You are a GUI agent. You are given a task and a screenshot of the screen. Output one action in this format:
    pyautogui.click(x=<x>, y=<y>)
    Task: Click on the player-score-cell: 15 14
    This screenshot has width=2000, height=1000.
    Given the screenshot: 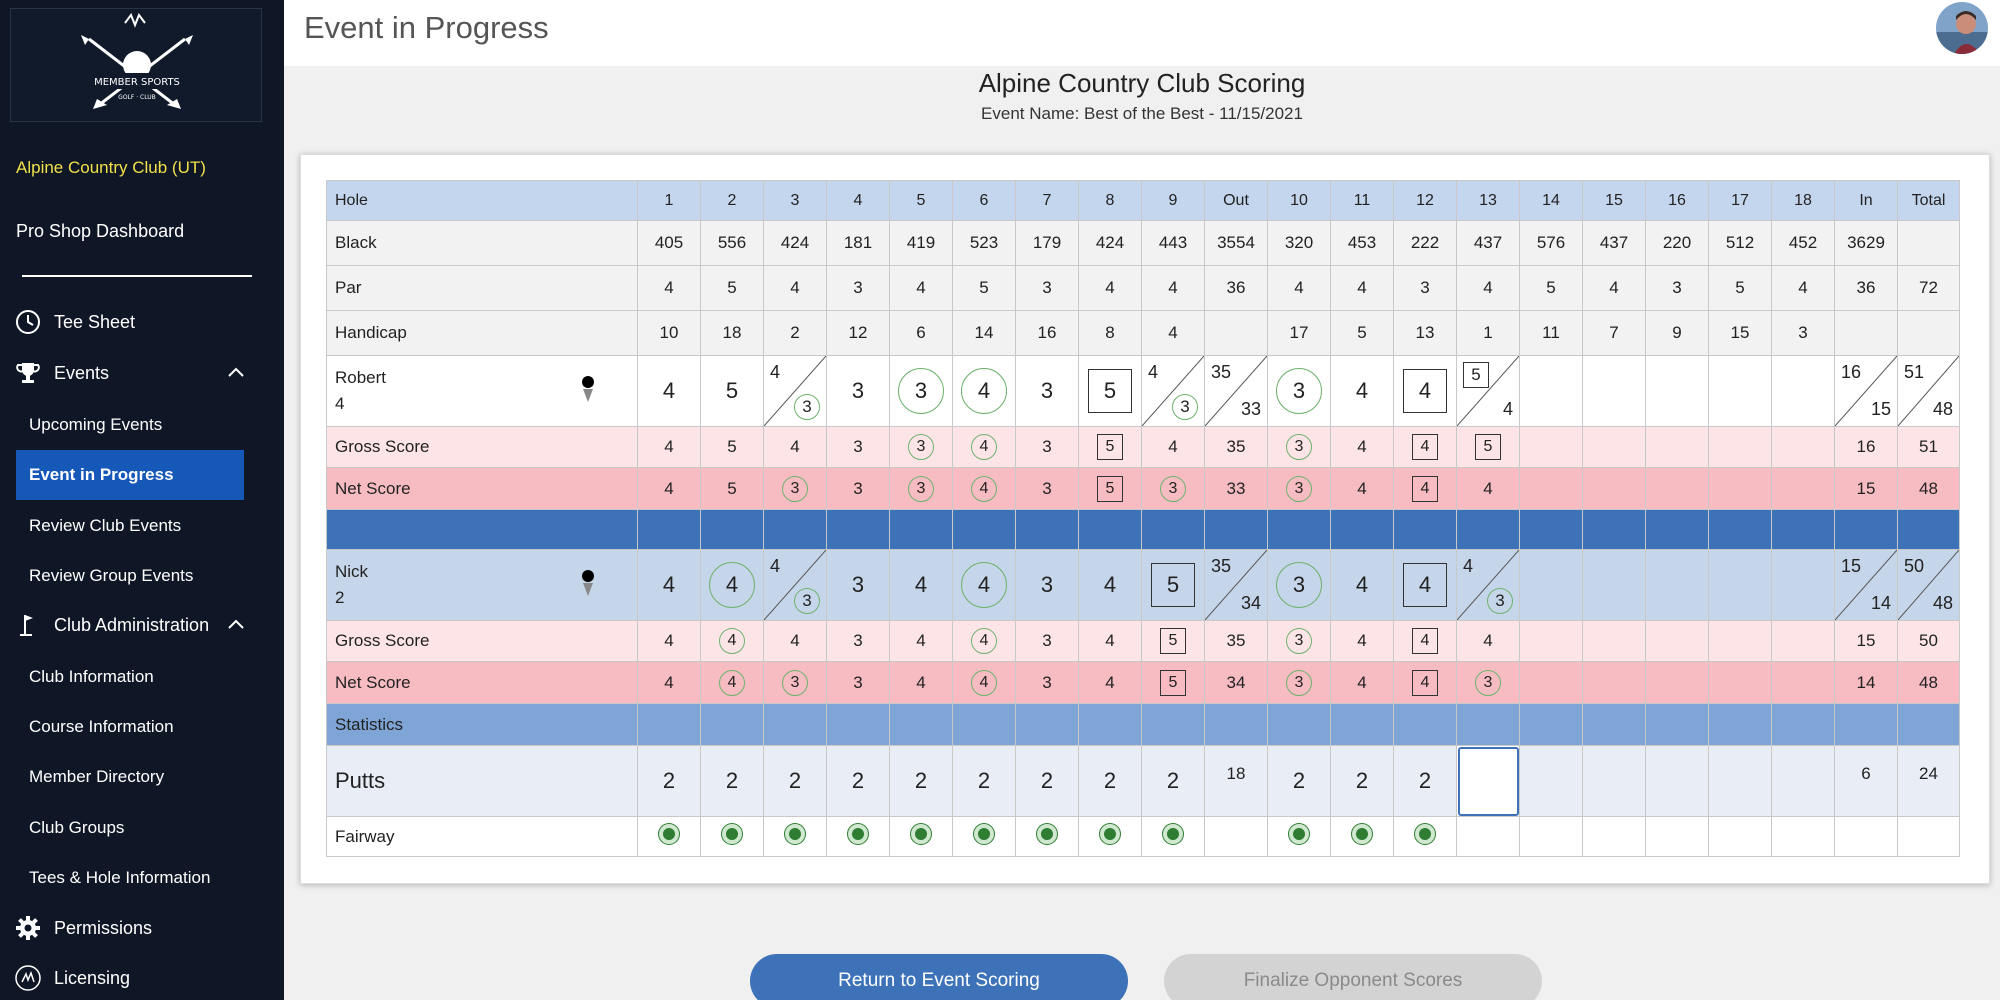 What is the action you would take?
    pyautogui.click(x=1866, y=585)
    